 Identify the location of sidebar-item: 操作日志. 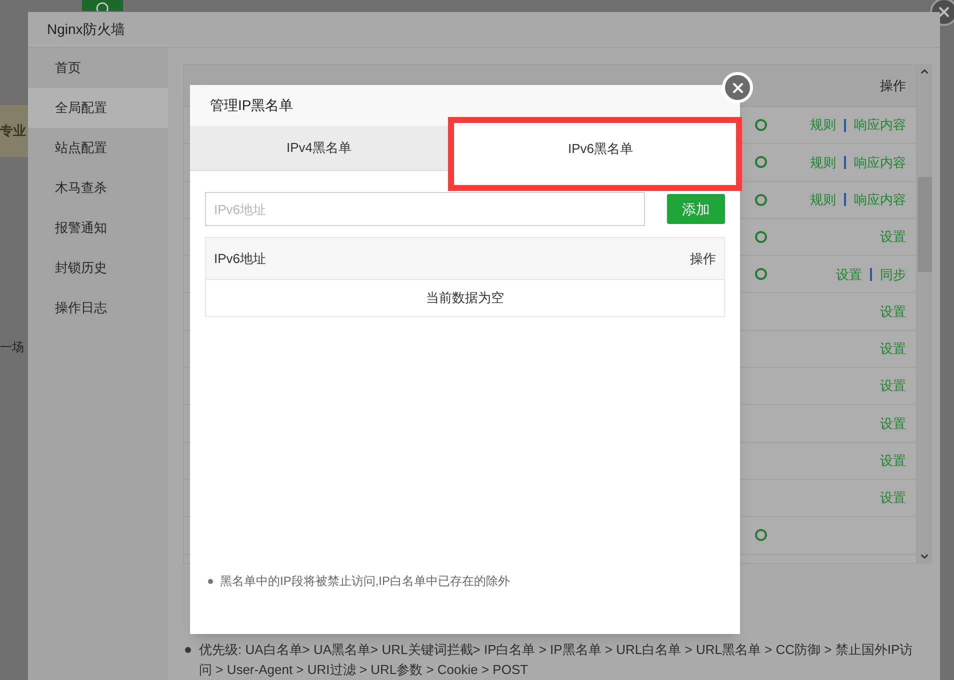
(98, 308).